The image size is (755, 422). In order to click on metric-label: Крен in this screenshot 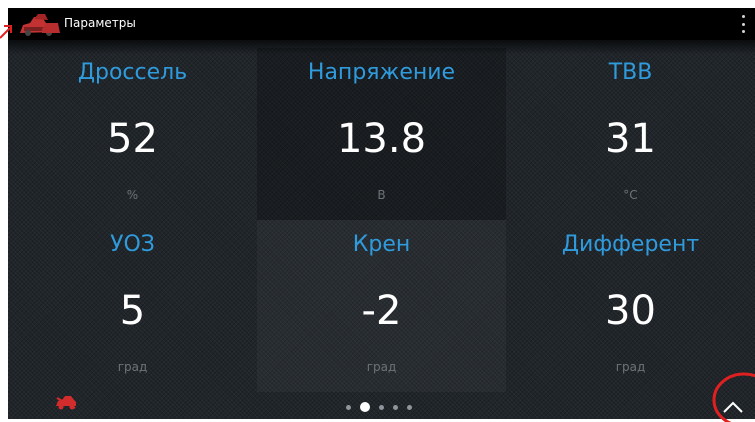, I will do `click(381, 244)`.